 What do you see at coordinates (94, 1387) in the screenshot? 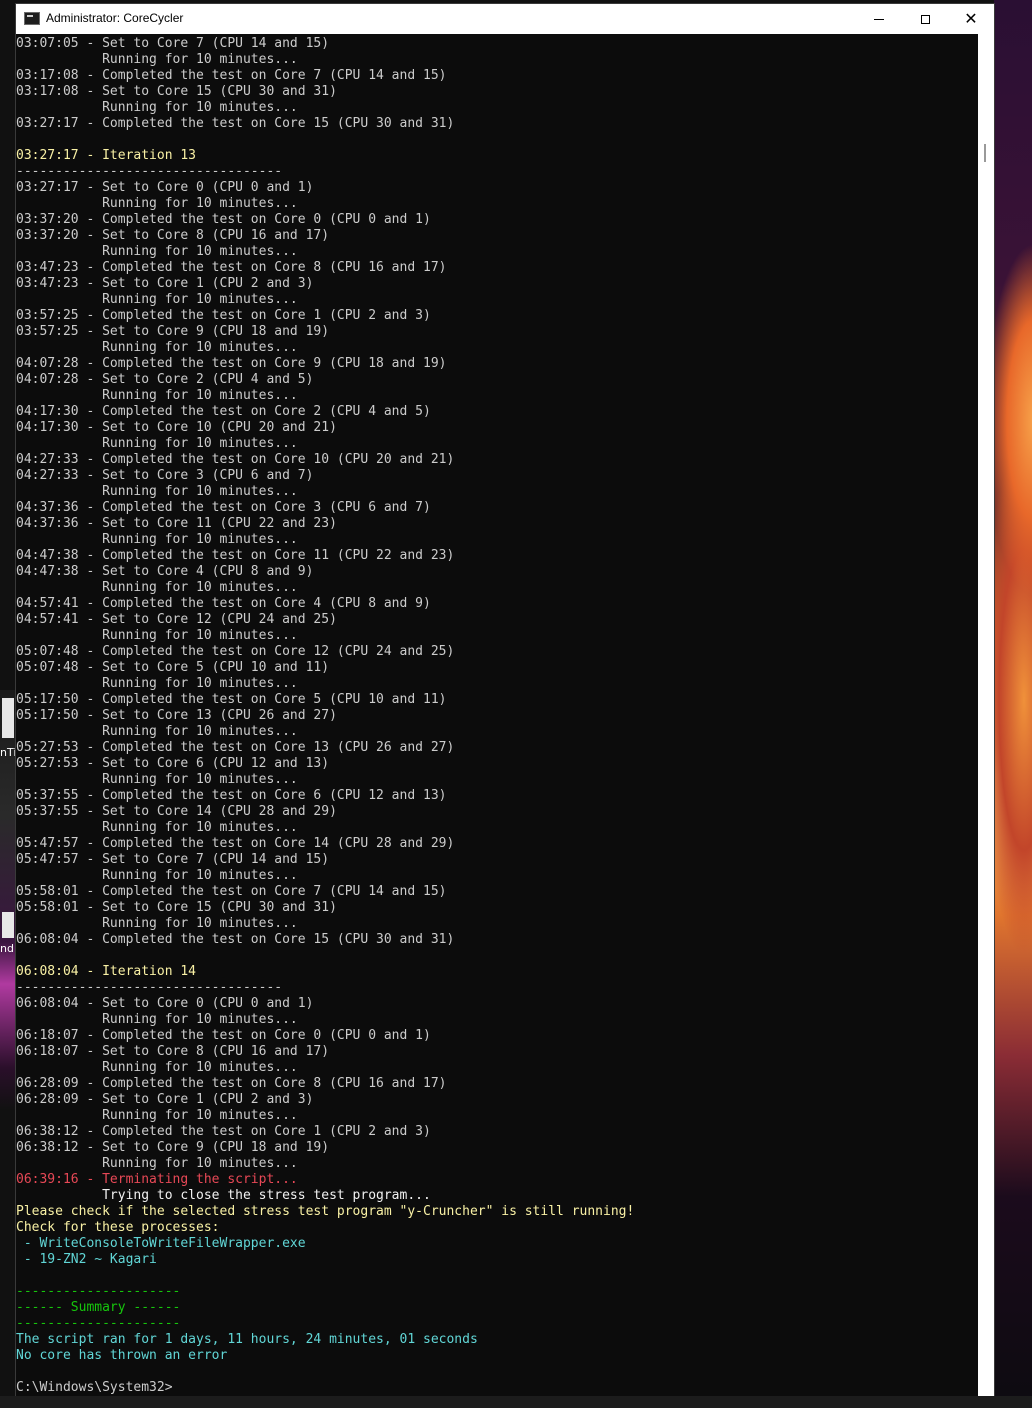
I see `console-line: C:\Windows\System32>` at bounding box center [94, 1387].